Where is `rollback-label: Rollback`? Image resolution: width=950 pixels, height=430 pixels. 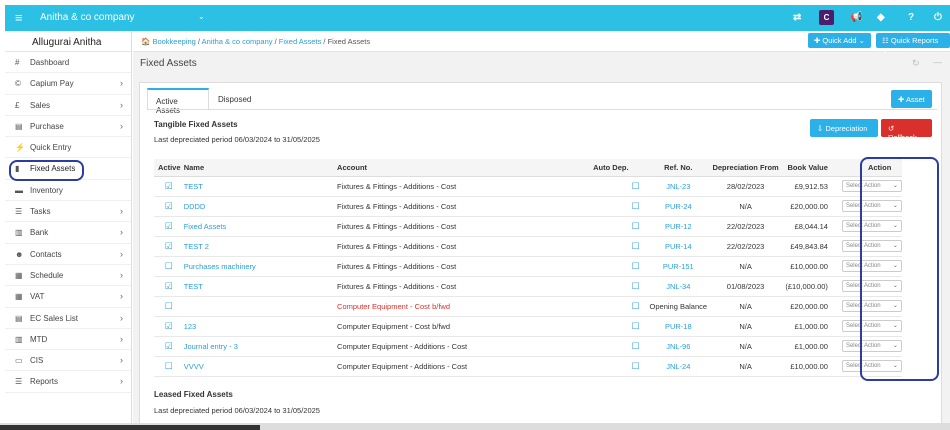 rollback-label: Rollback is located at coordinates (902, 137).